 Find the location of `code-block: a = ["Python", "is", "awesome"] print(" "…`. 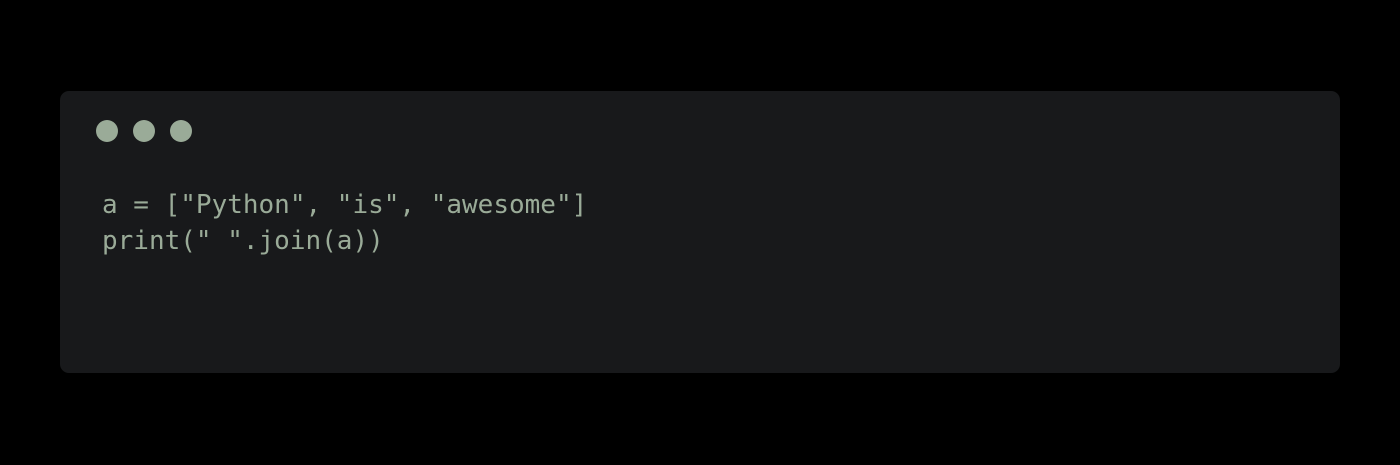

code-block: a = ["Python", "is", "awesome"] print(" "… is located at coordinates (344, 223).